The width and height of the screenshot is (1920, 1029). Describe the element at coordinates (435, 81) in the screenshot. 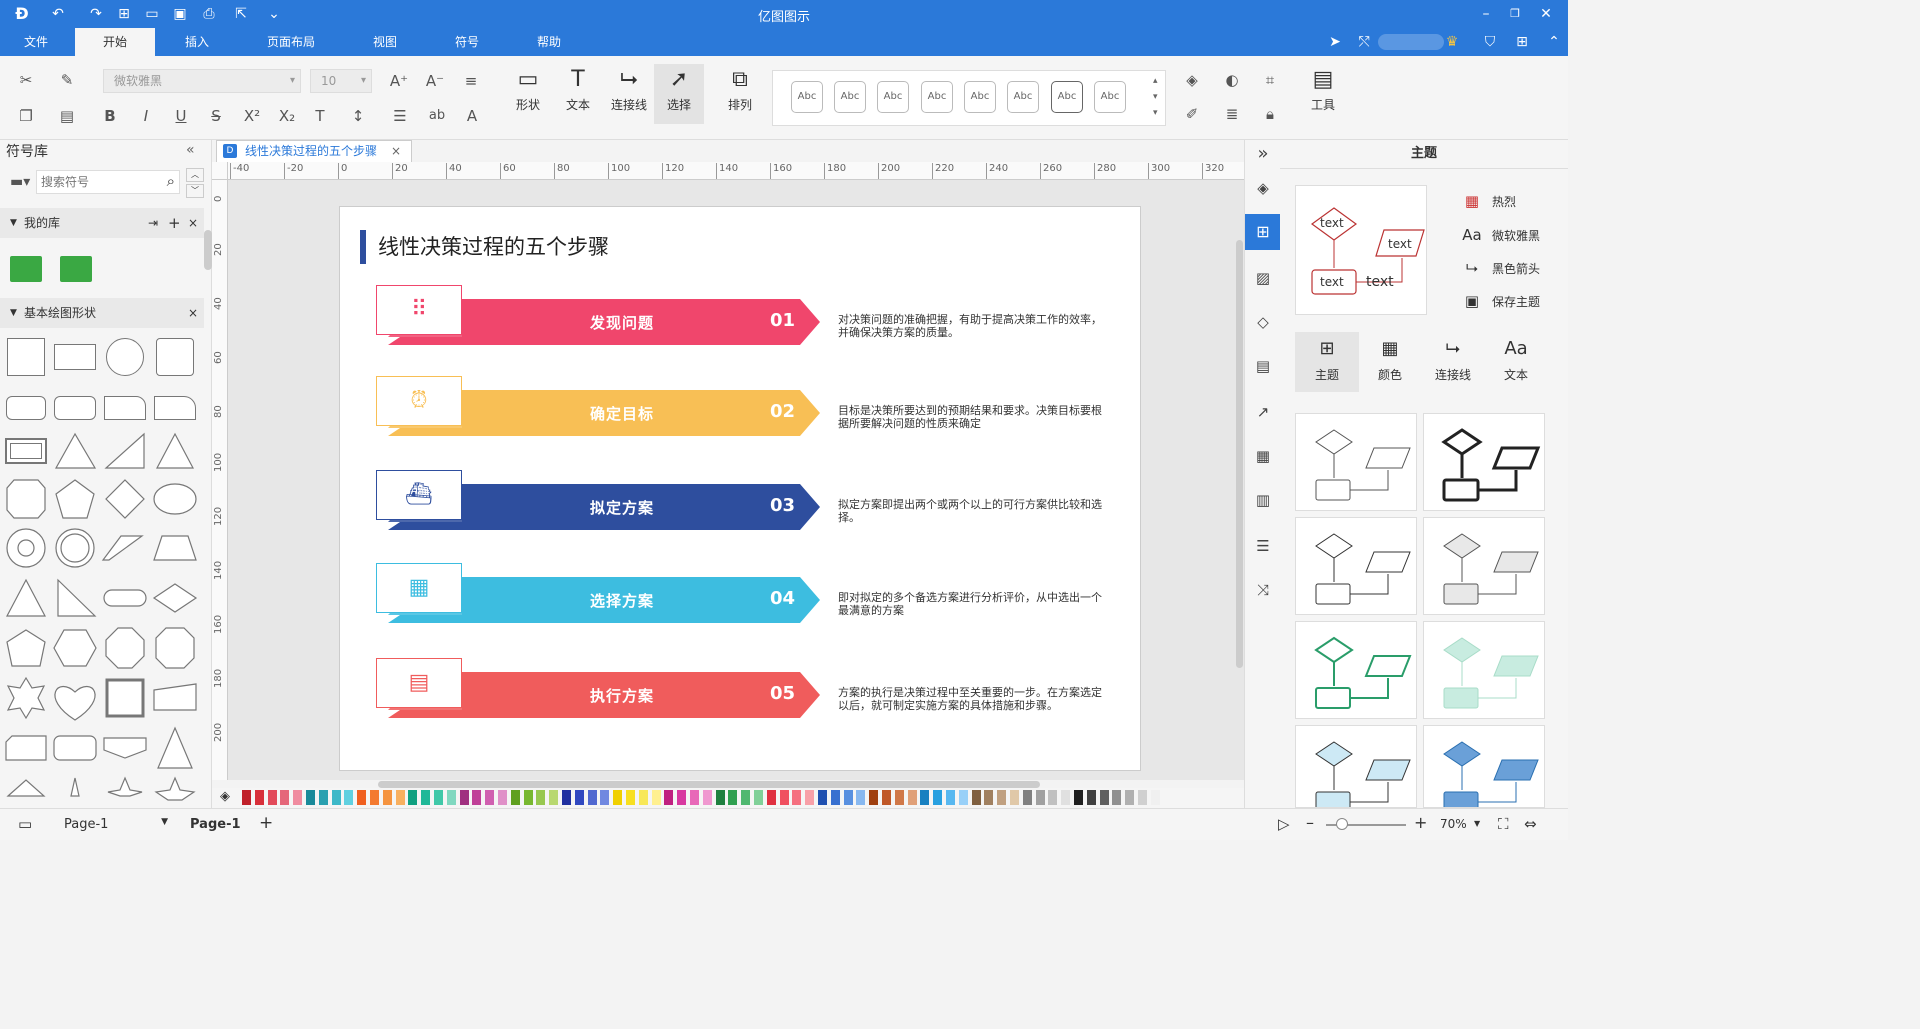

I see `decrease-font-icon: A⁻` at that location.